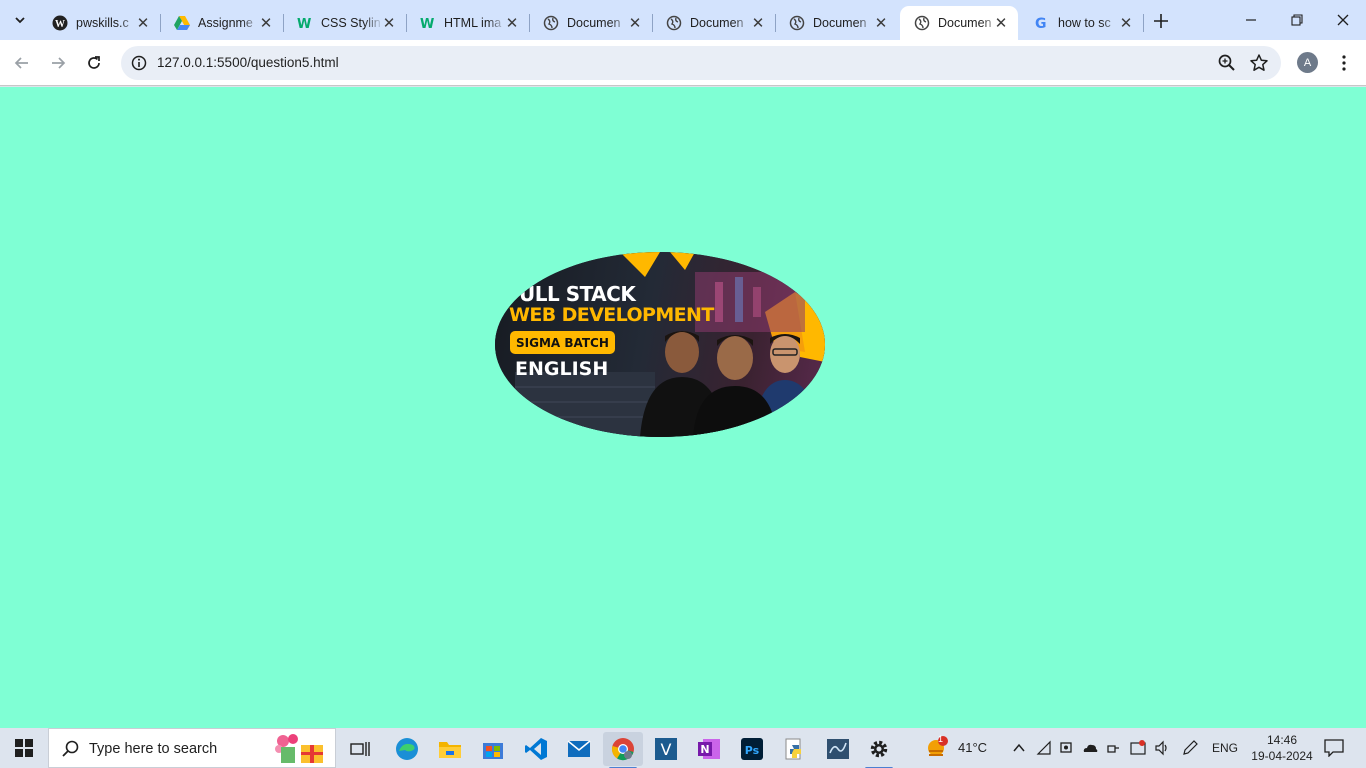 The height and width of the screenshot is (768, 1366). I want to click on weather-alert-count: 1, so click(941, 739).